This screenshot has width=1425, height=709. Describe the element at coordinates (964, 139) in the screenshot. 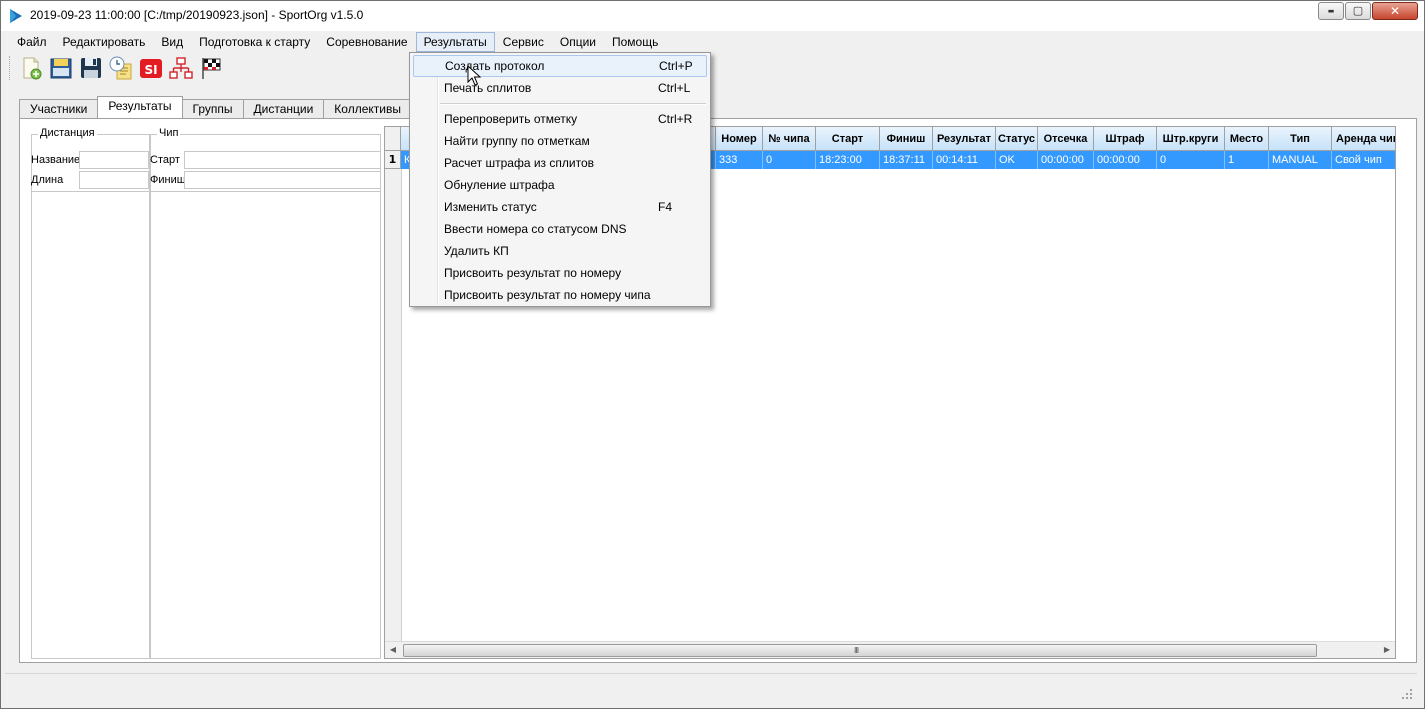

I see `col-header-result: Результат` at that location.